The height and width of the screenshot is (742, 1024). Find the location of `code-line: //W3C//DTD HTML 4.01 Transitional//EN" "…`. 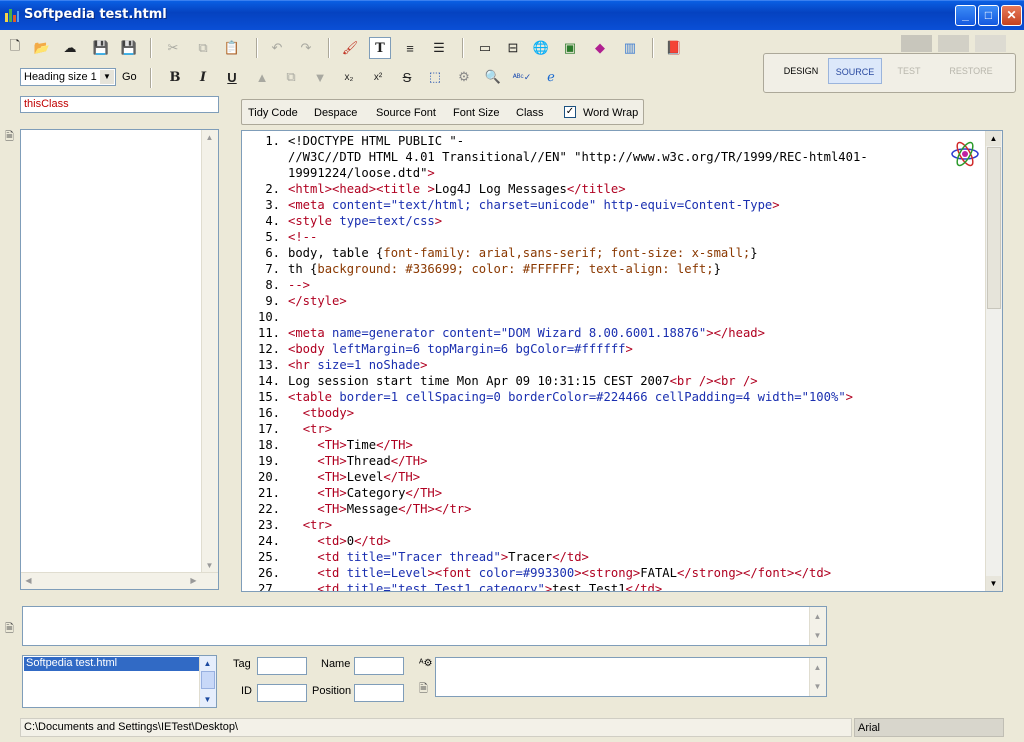

code-line: //W3C//DTD HTML 4.01 Transitional//EN" "… is located at coordinates (558, 157).